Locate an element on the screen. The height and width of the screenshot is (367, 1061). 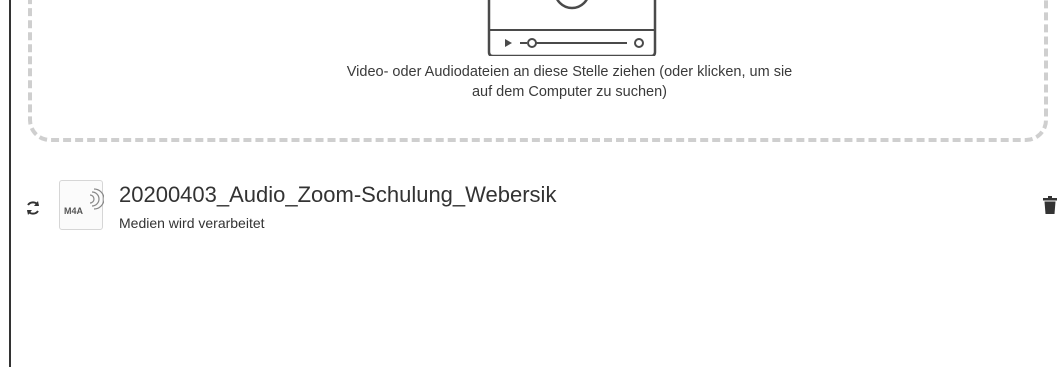
processing-status: Medien wird verarbeitet is located at coordinates (192, 223).